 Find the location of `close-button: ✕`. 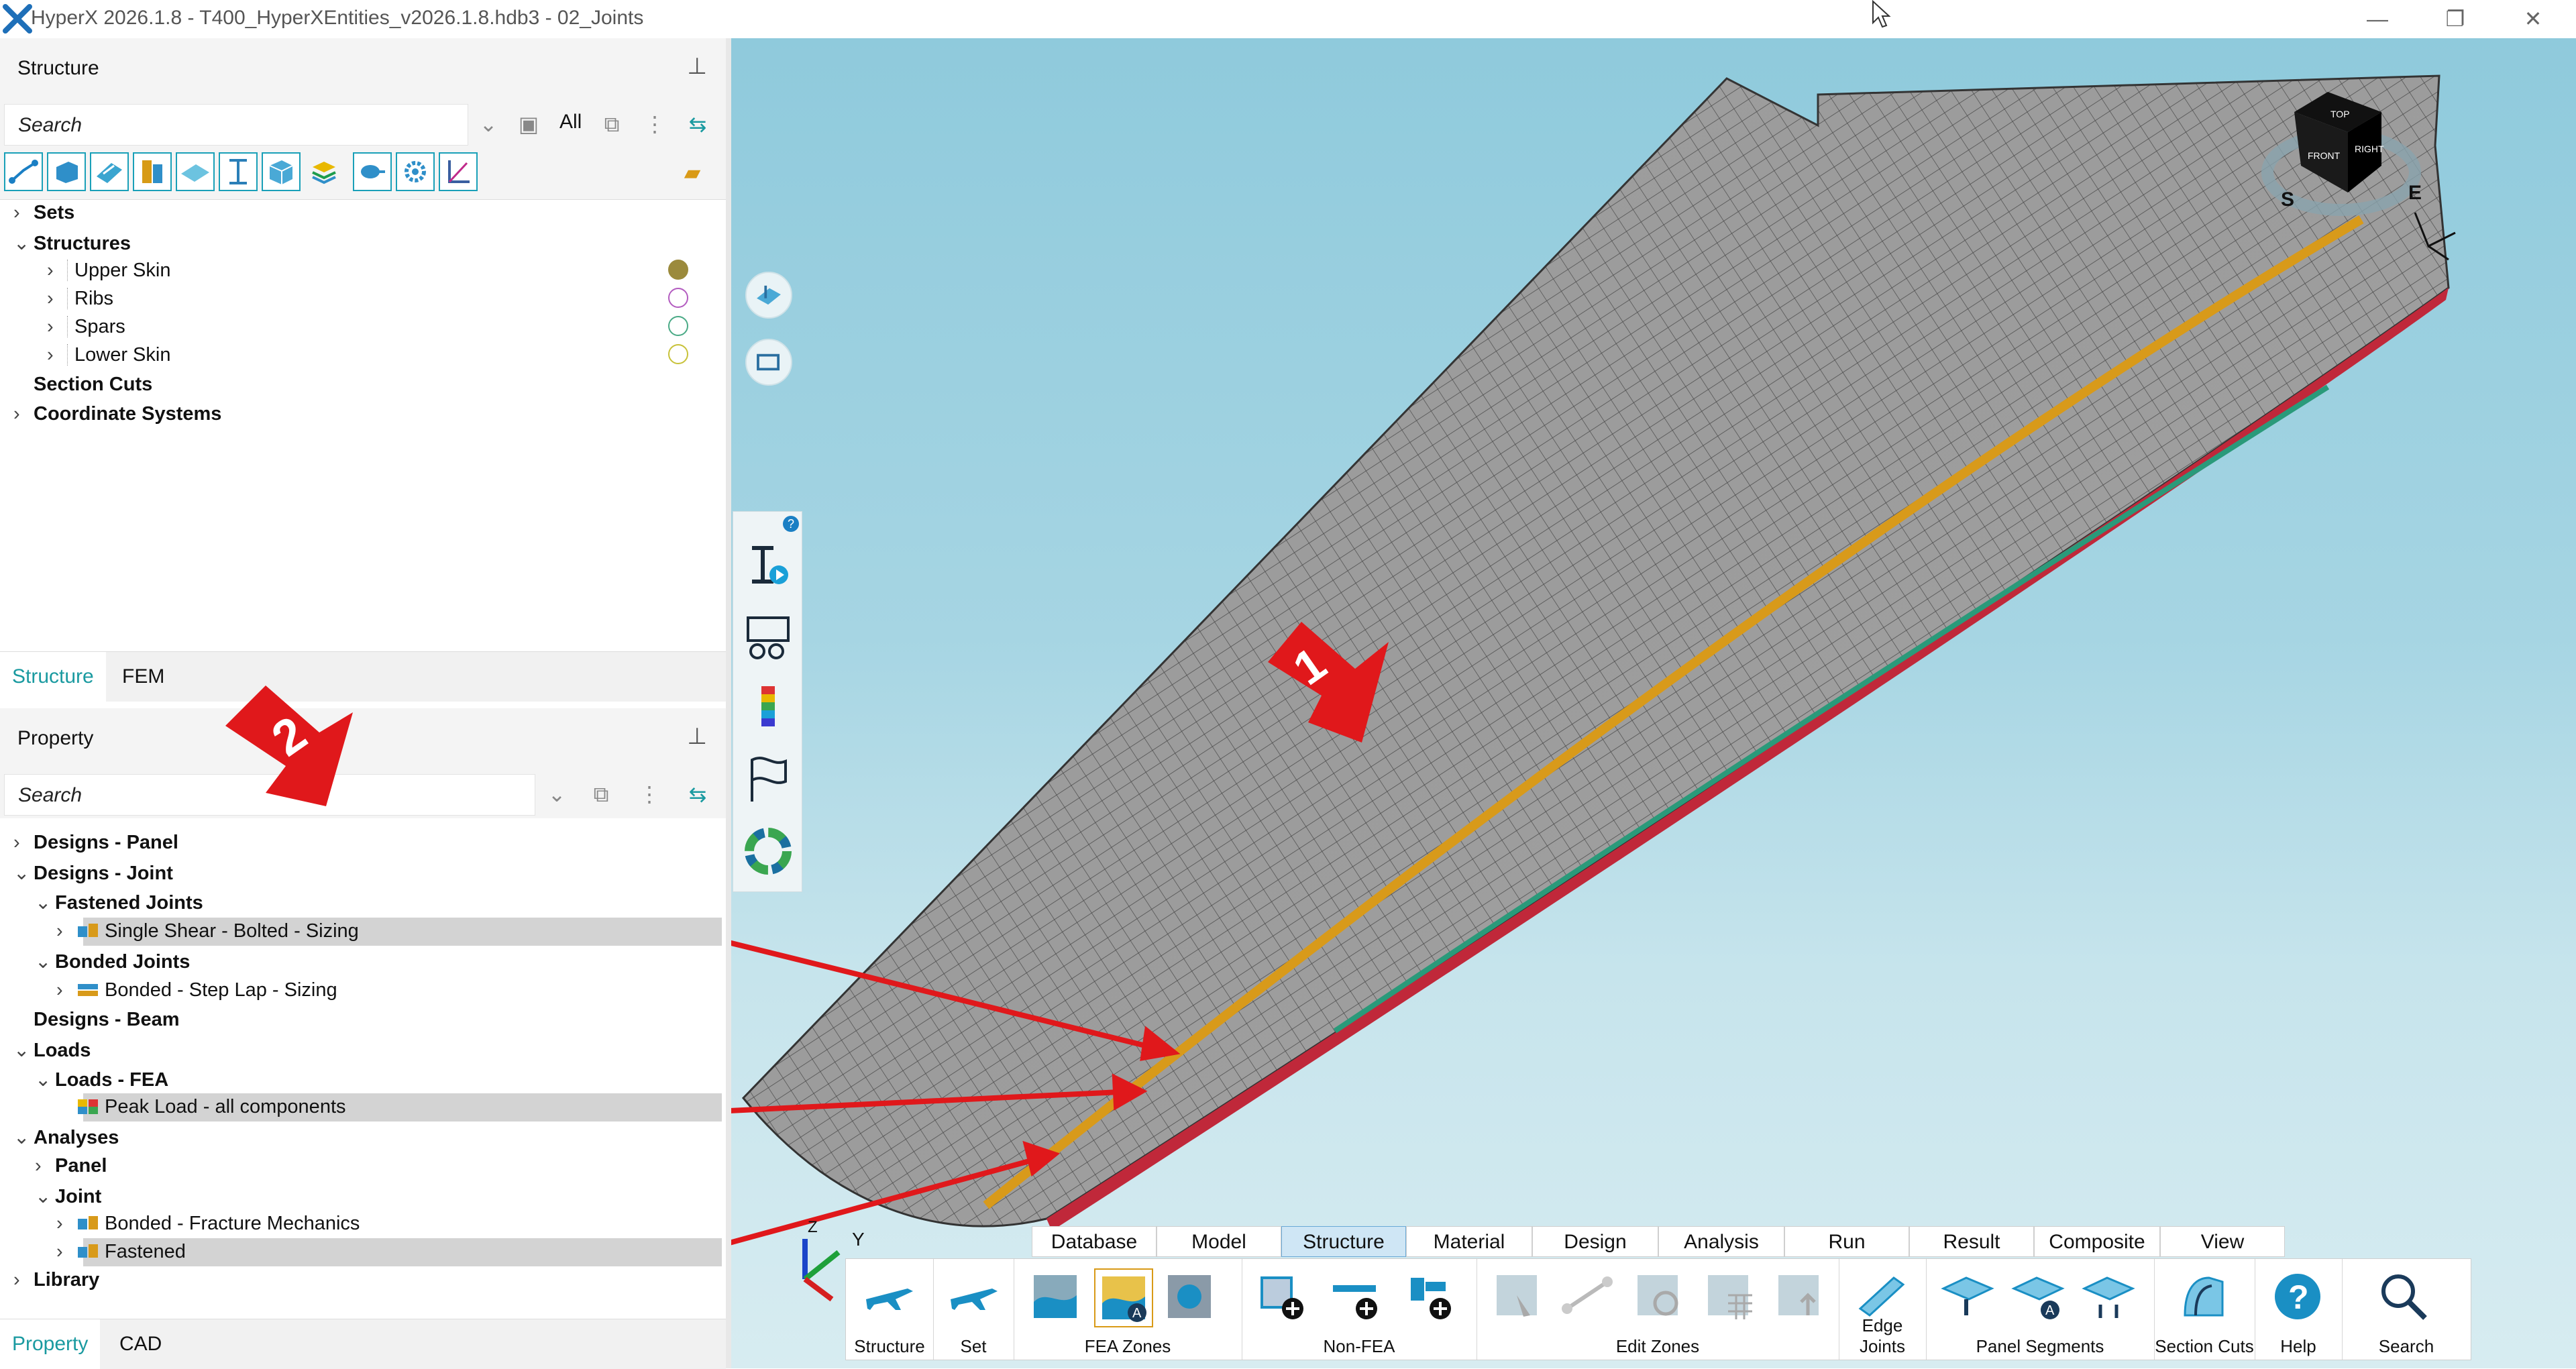

close-button: ✕ is located at coordinates (2533, 19).